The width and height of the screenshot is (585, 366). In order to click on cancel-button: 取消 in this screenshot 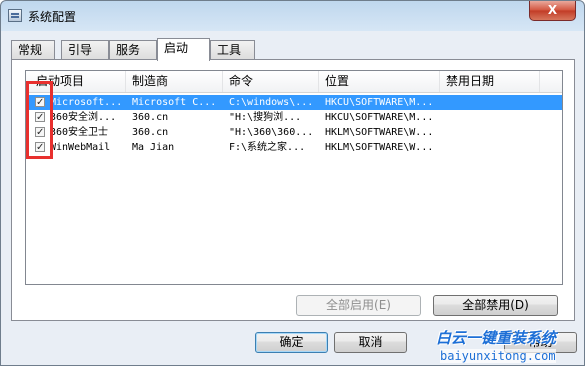, I will do `click(370, 342)`.